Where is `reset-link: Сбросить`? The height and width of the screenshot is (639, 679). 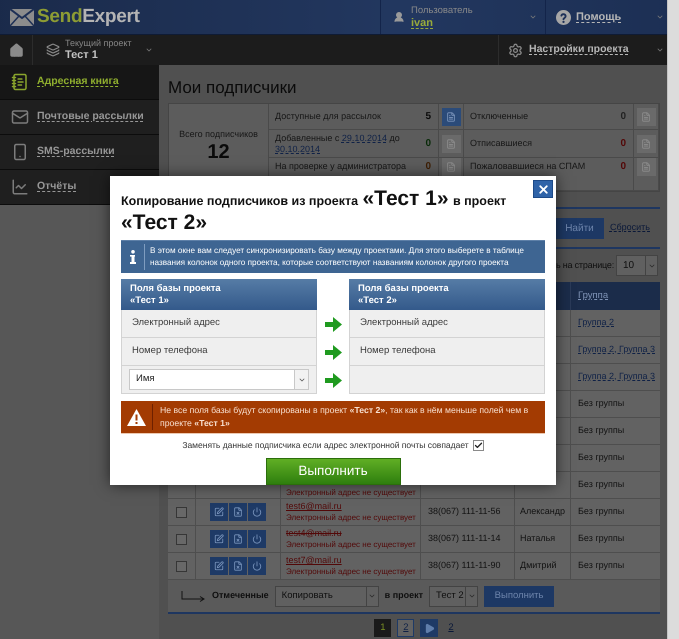
reset-link: Сбросить is located at coordinates (630, 228).